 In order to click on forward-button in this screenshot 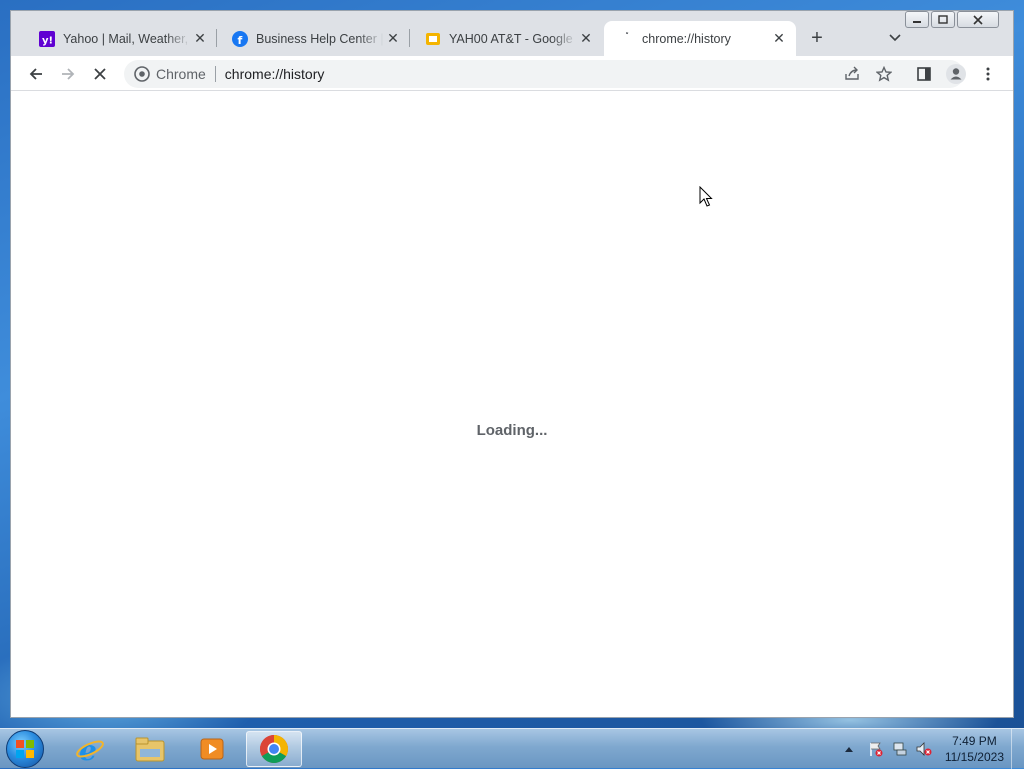, I will do `click(68, 74)`.